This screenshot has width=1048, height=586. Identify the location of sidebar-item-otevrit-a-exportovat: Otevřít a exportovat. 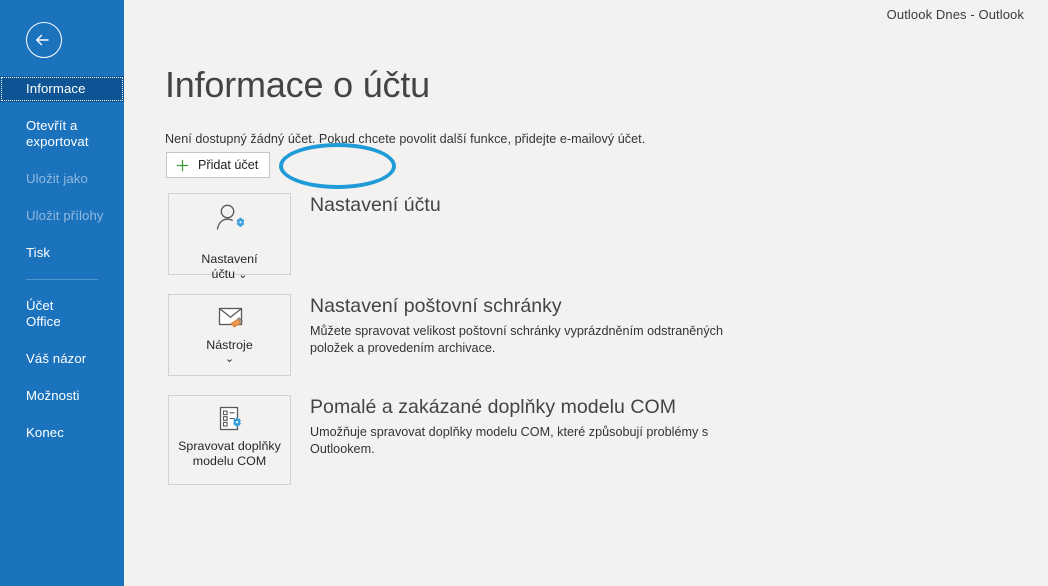
(62, 134).